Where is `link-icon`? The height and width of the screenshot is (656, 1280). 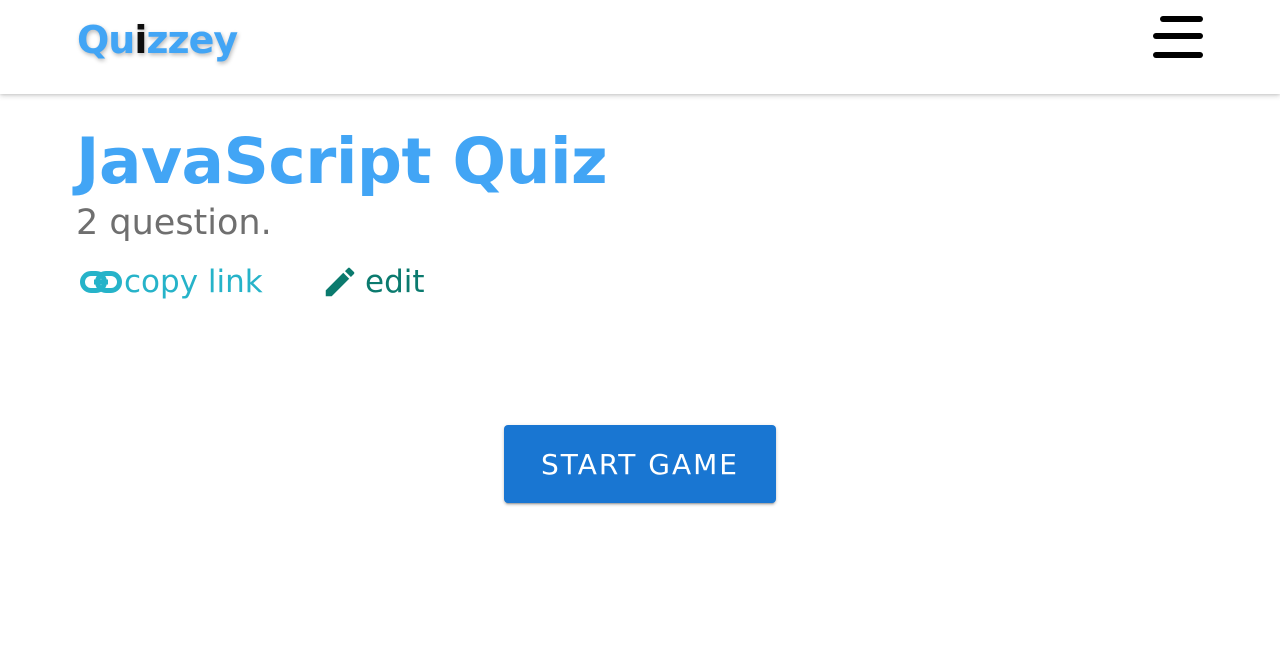
link-icon is located at coordinates (101, 282).